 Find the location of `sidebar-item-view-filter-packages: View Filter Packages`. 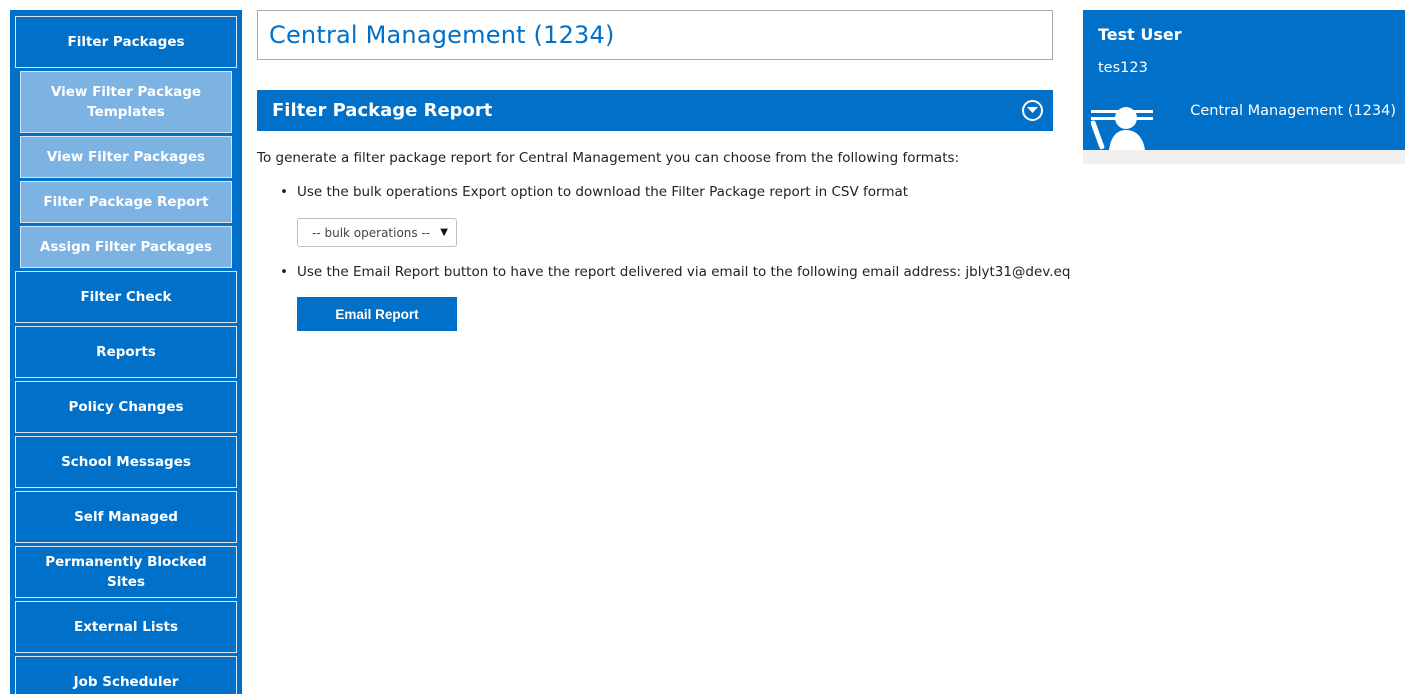

sidebar-item-view-filter-packages: View Filter Packages is located at coordinates (126, 157).